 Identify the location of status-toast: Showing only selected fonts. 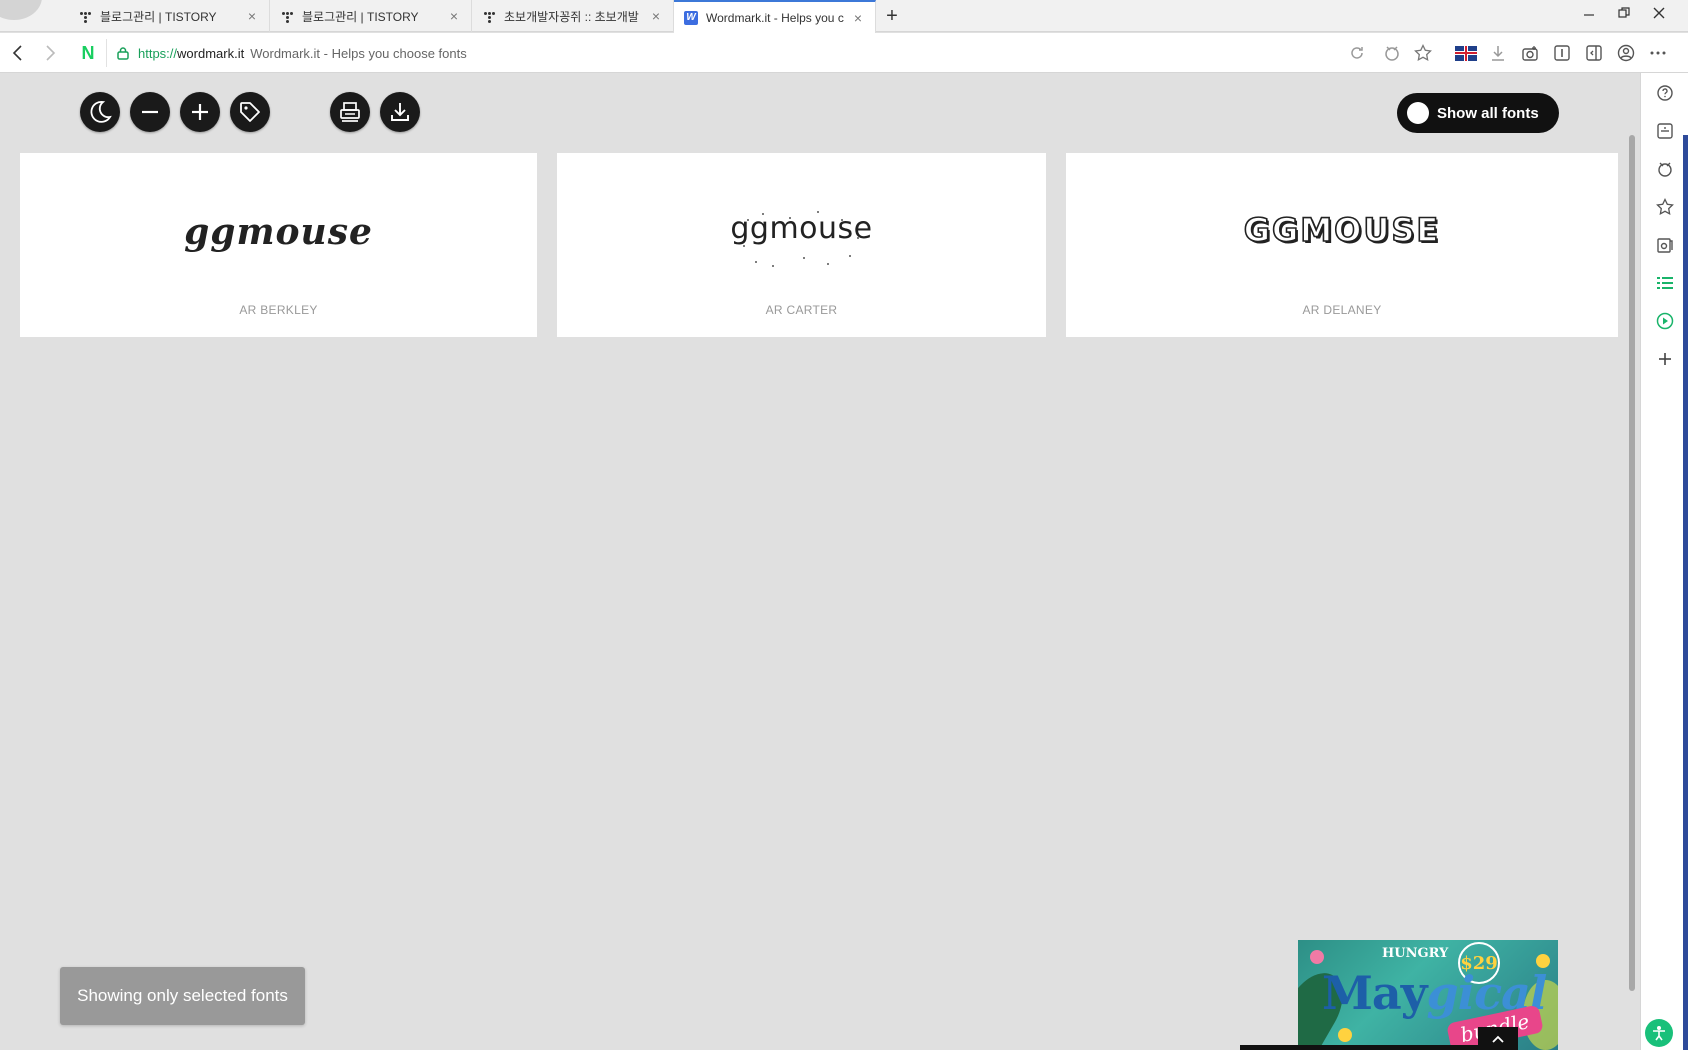
(182, 996).